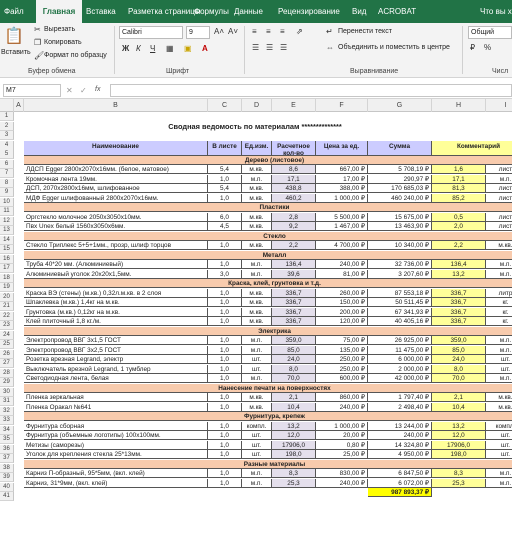 This screenshot has height=540, width=512. Describe the element at coordinates (59, 11) in the screenshot. I see `tab-1: Главная` at that location.